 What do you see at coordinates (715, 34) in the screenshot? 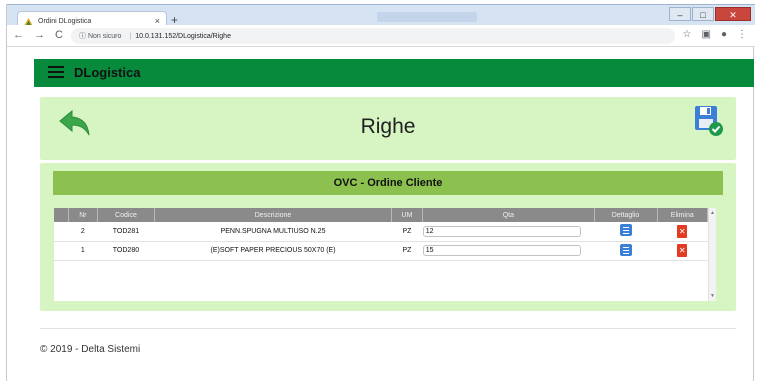
I see `toolbar-icons: ☆ ▣ ● ⋮` at bounding box center [715, 34].